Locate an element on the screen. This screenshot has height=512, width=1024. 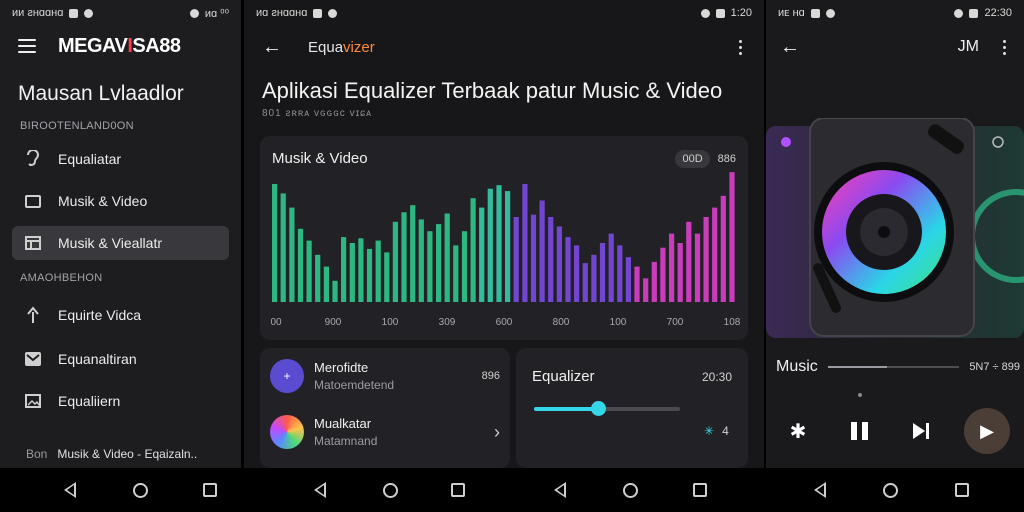
chart-tick-label: 700 is located at coordinates (675, 322).